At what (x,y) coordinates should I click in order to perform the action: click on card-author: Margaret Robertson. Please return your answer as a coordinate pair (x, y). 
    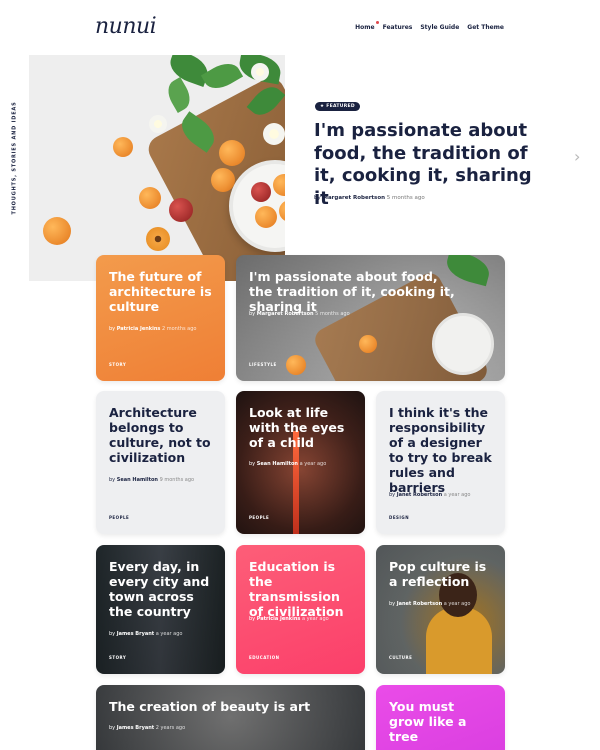
    Looking at the image, I should click on (285, 314).